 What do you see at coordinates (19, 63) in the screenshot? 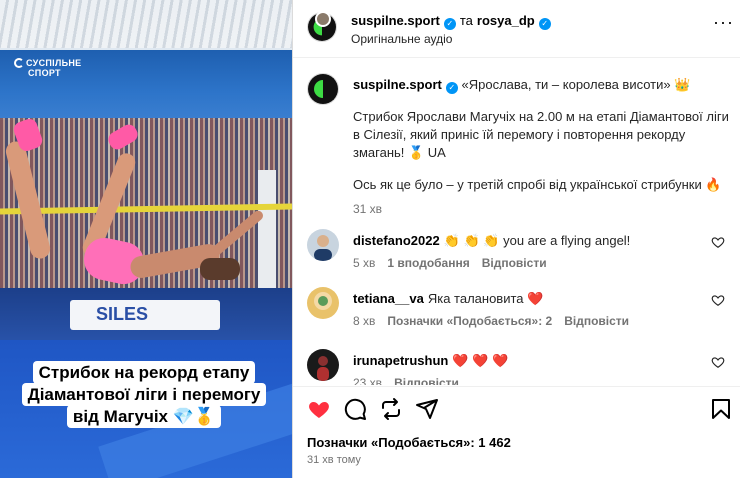
I see `broadcaster-logo-icon` at bounding box center [19, 63].